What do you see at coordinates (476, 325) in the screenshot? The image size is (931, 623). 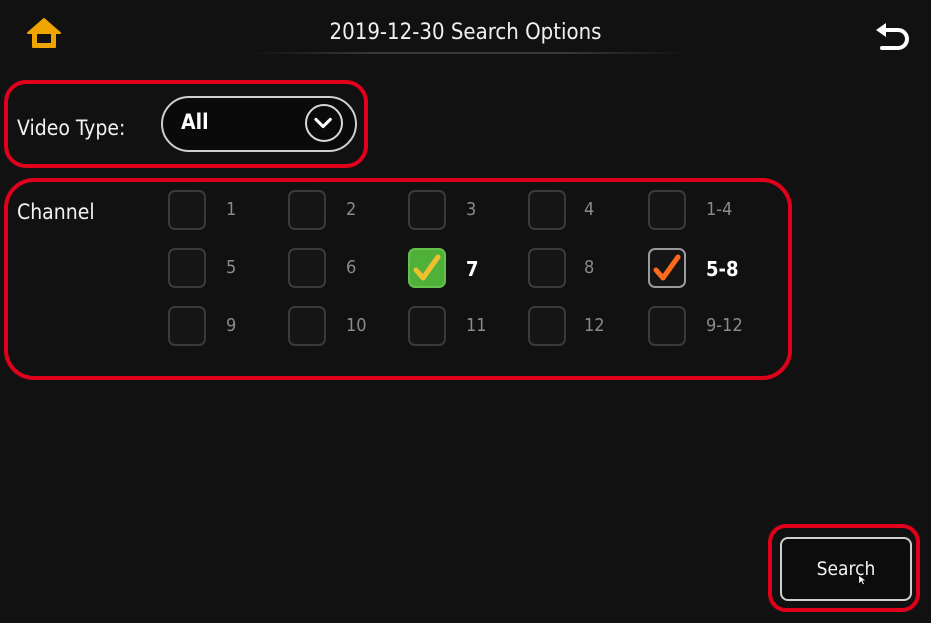 I see `channel-checkbox-label: 11` at bounding box center [476, 325].